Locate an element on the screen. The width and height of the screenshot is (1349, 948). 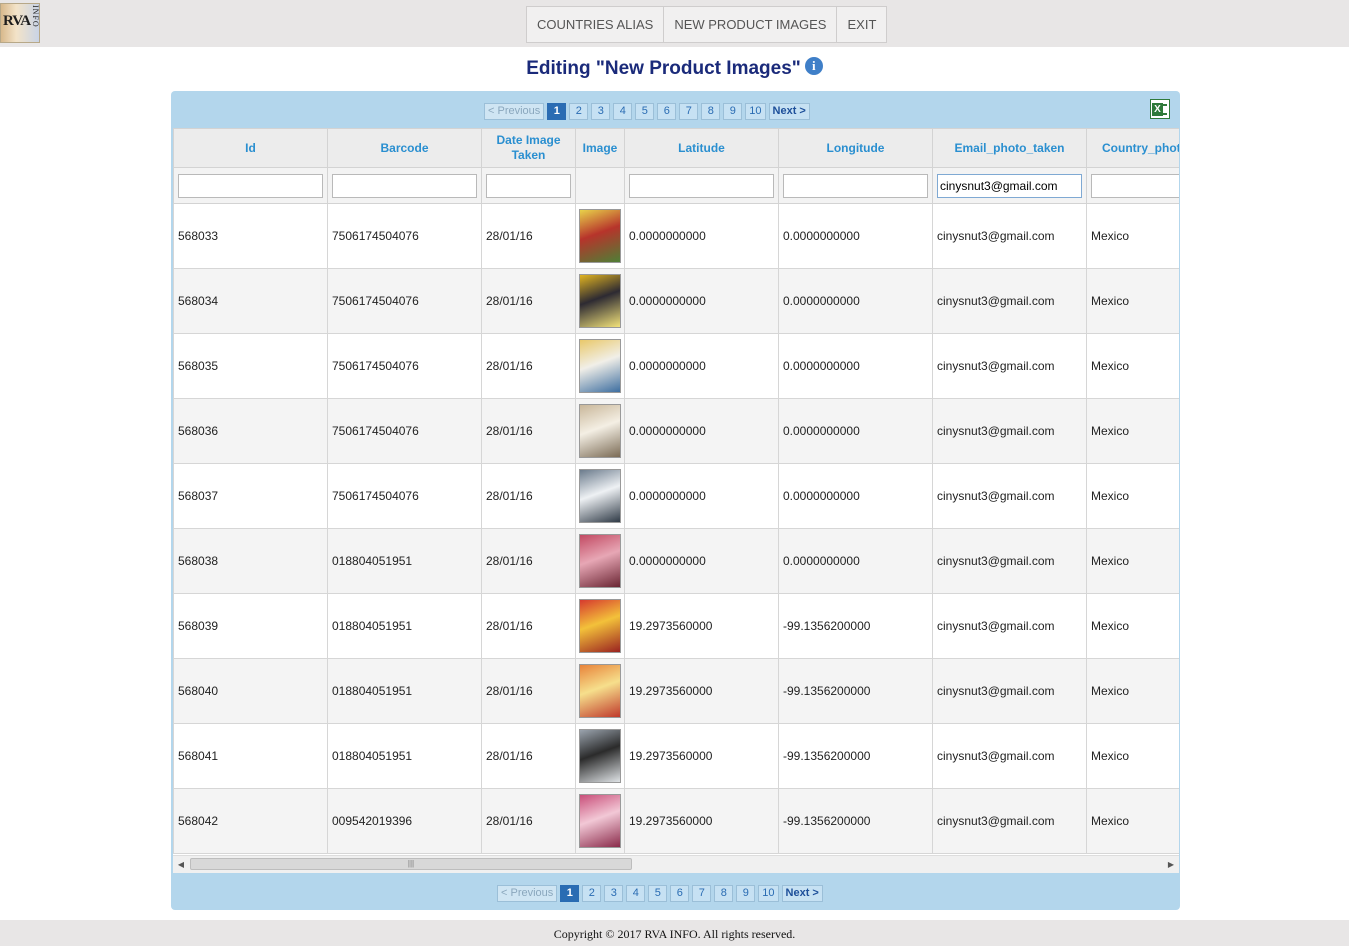
filter-cell-longitude is located at coordinates (855, 185).